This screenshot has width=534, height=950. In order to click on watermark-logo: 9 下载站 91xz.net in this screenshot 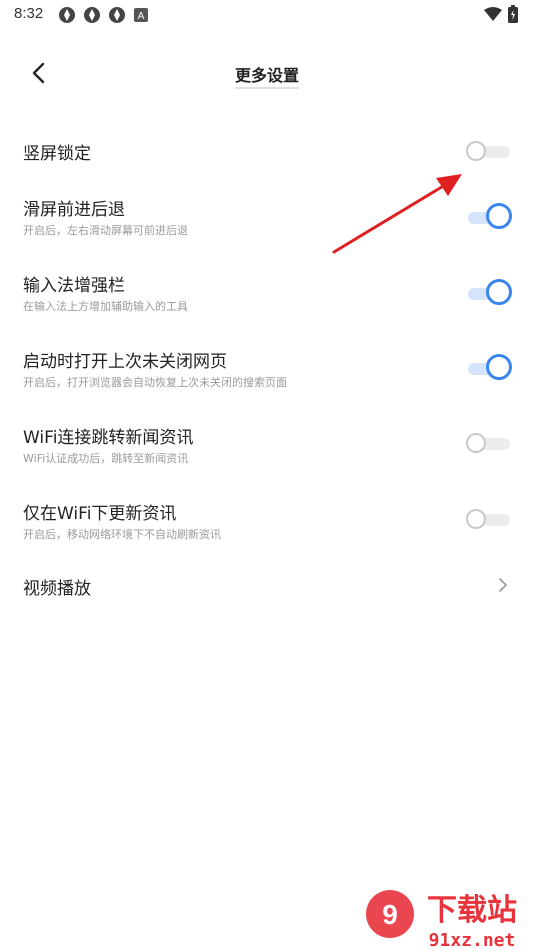, I will do `click(441, 920)`.